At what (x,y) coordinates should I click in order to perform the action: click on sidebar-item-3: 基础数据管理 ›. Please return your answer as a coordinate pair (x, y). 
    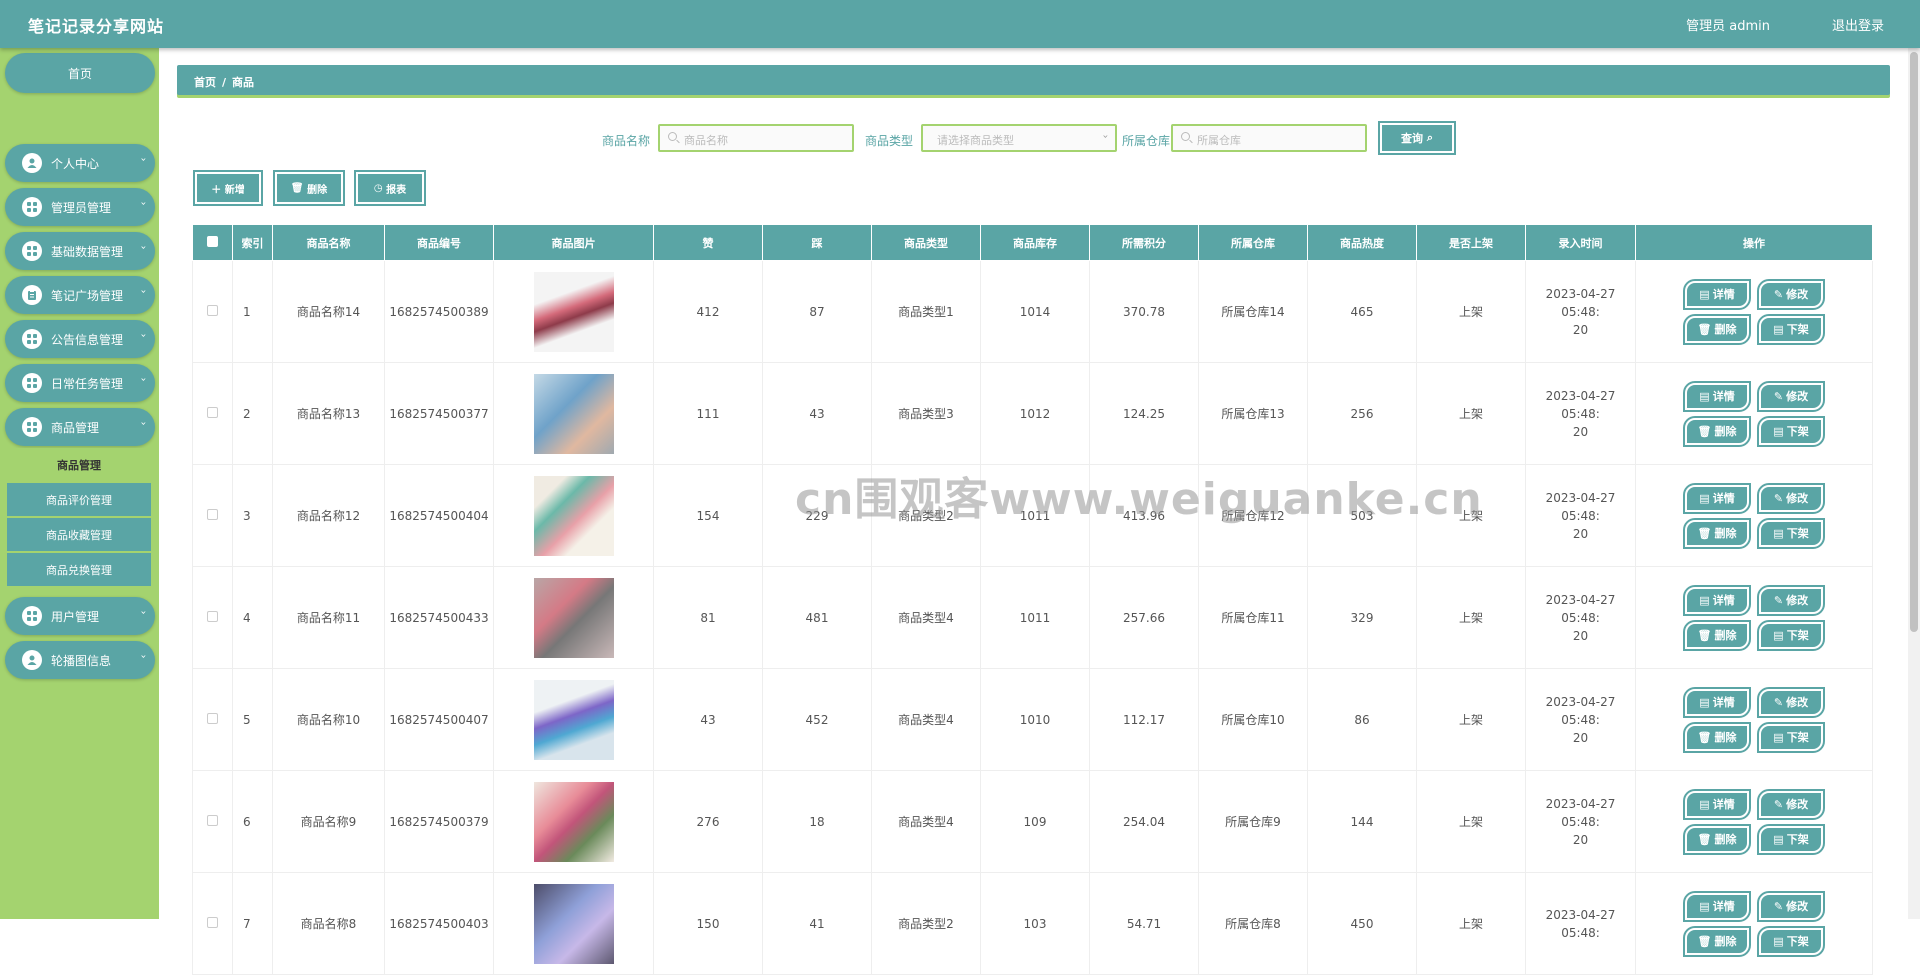
    Looking at the image, I should click on (80, 251).